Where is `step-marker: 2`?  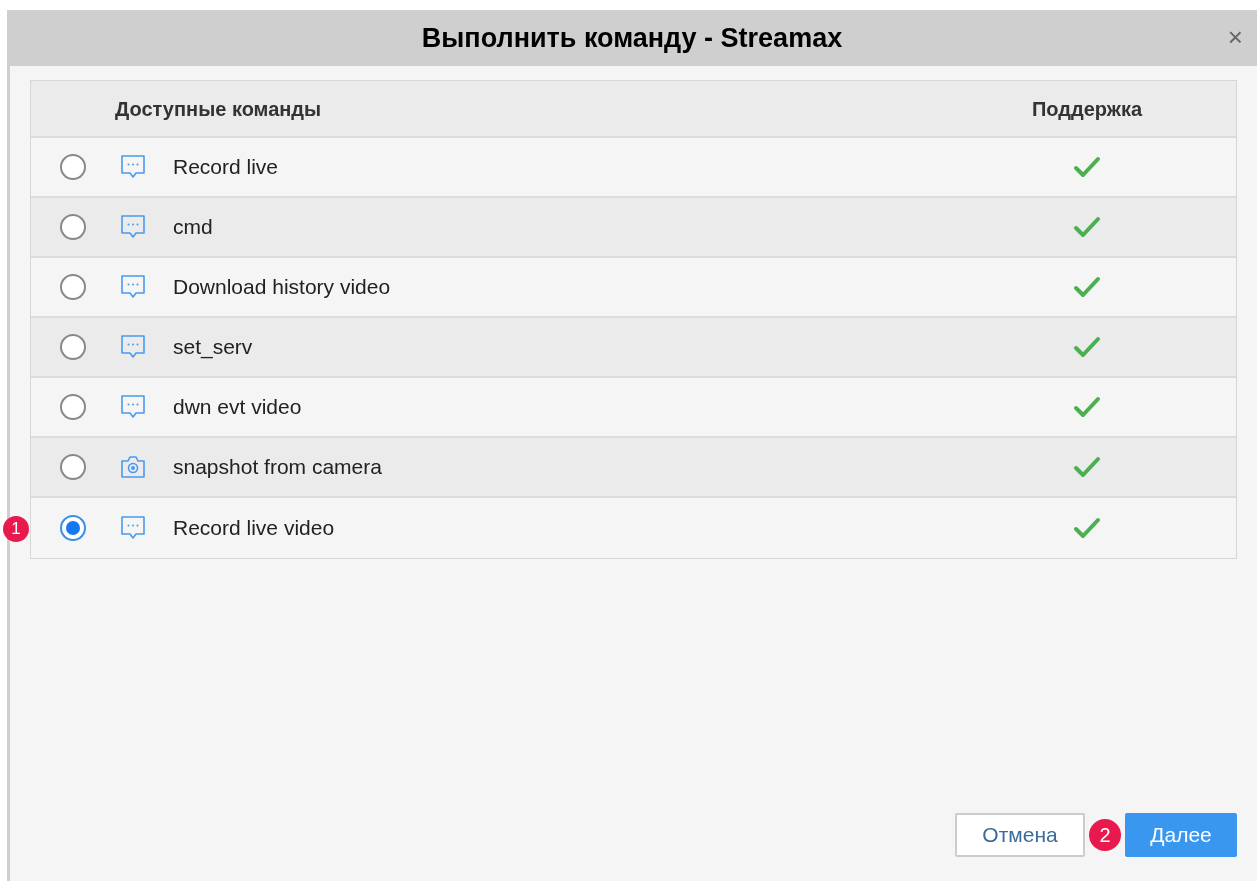 step-marker: 2 is located at coordinates (1105, 835).